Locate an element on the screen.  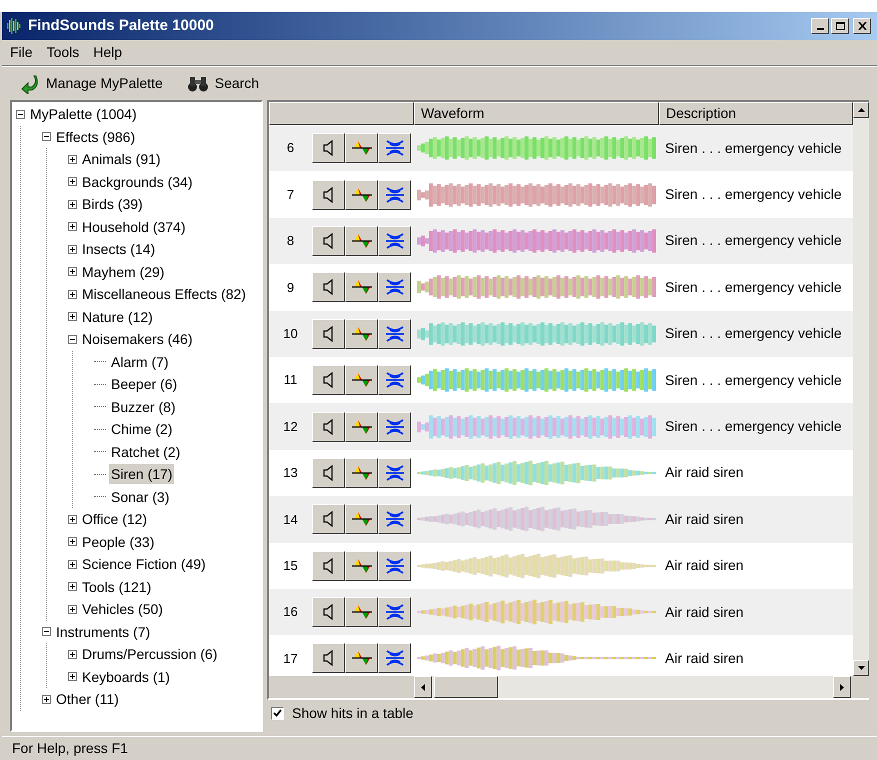
vertical-scrollbar is located at coordinates (861, 389).